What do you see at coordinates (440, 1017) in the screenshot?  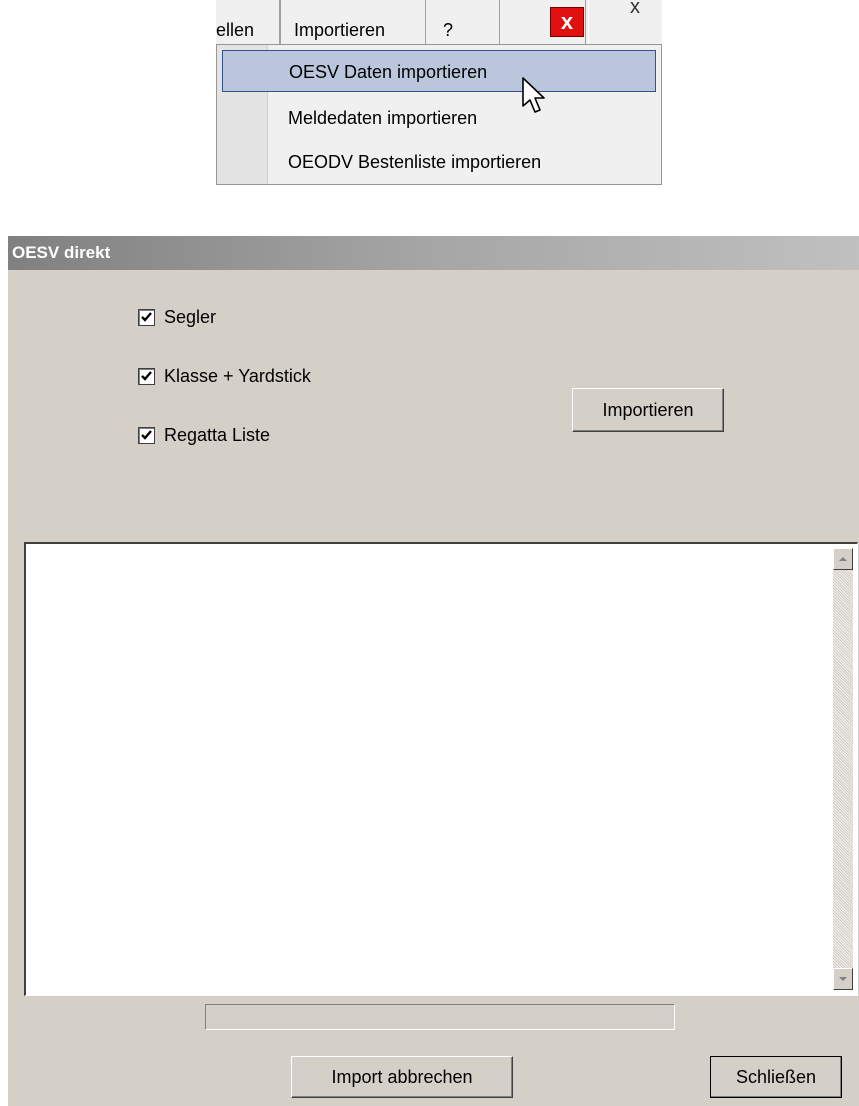 I see `import-progress-bar` at bounding box center [440, 1017].